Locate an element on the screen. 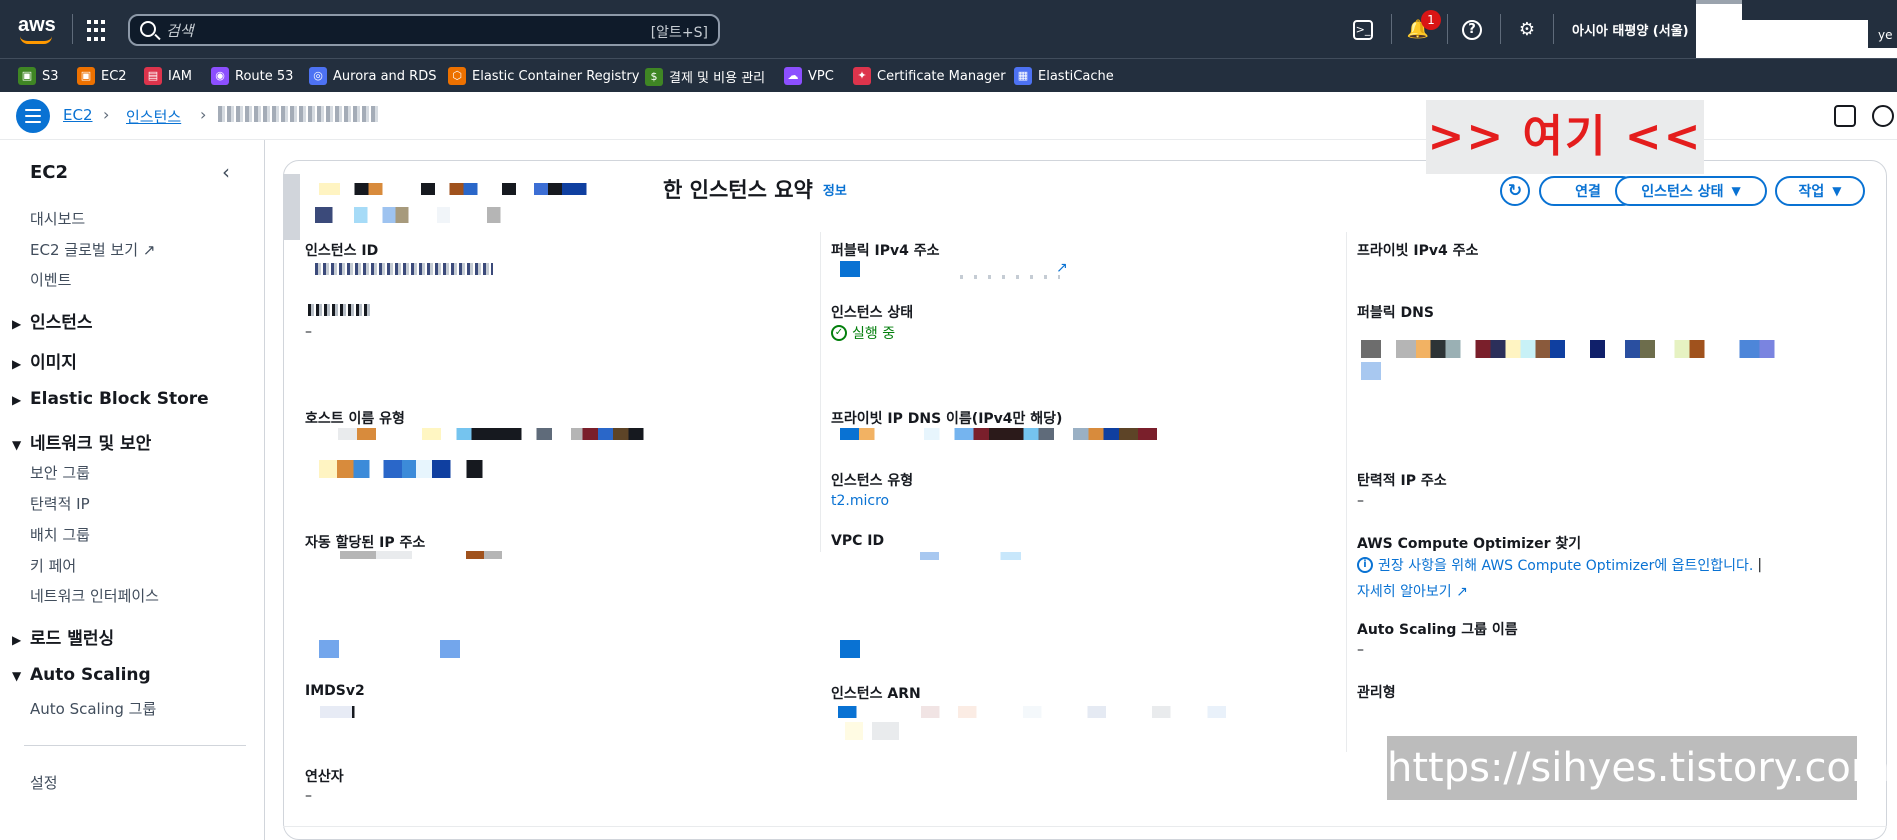 This screenshot has width=1897, height=840. chevron-left-icon: ‹ is located at coordinates (226, 172).